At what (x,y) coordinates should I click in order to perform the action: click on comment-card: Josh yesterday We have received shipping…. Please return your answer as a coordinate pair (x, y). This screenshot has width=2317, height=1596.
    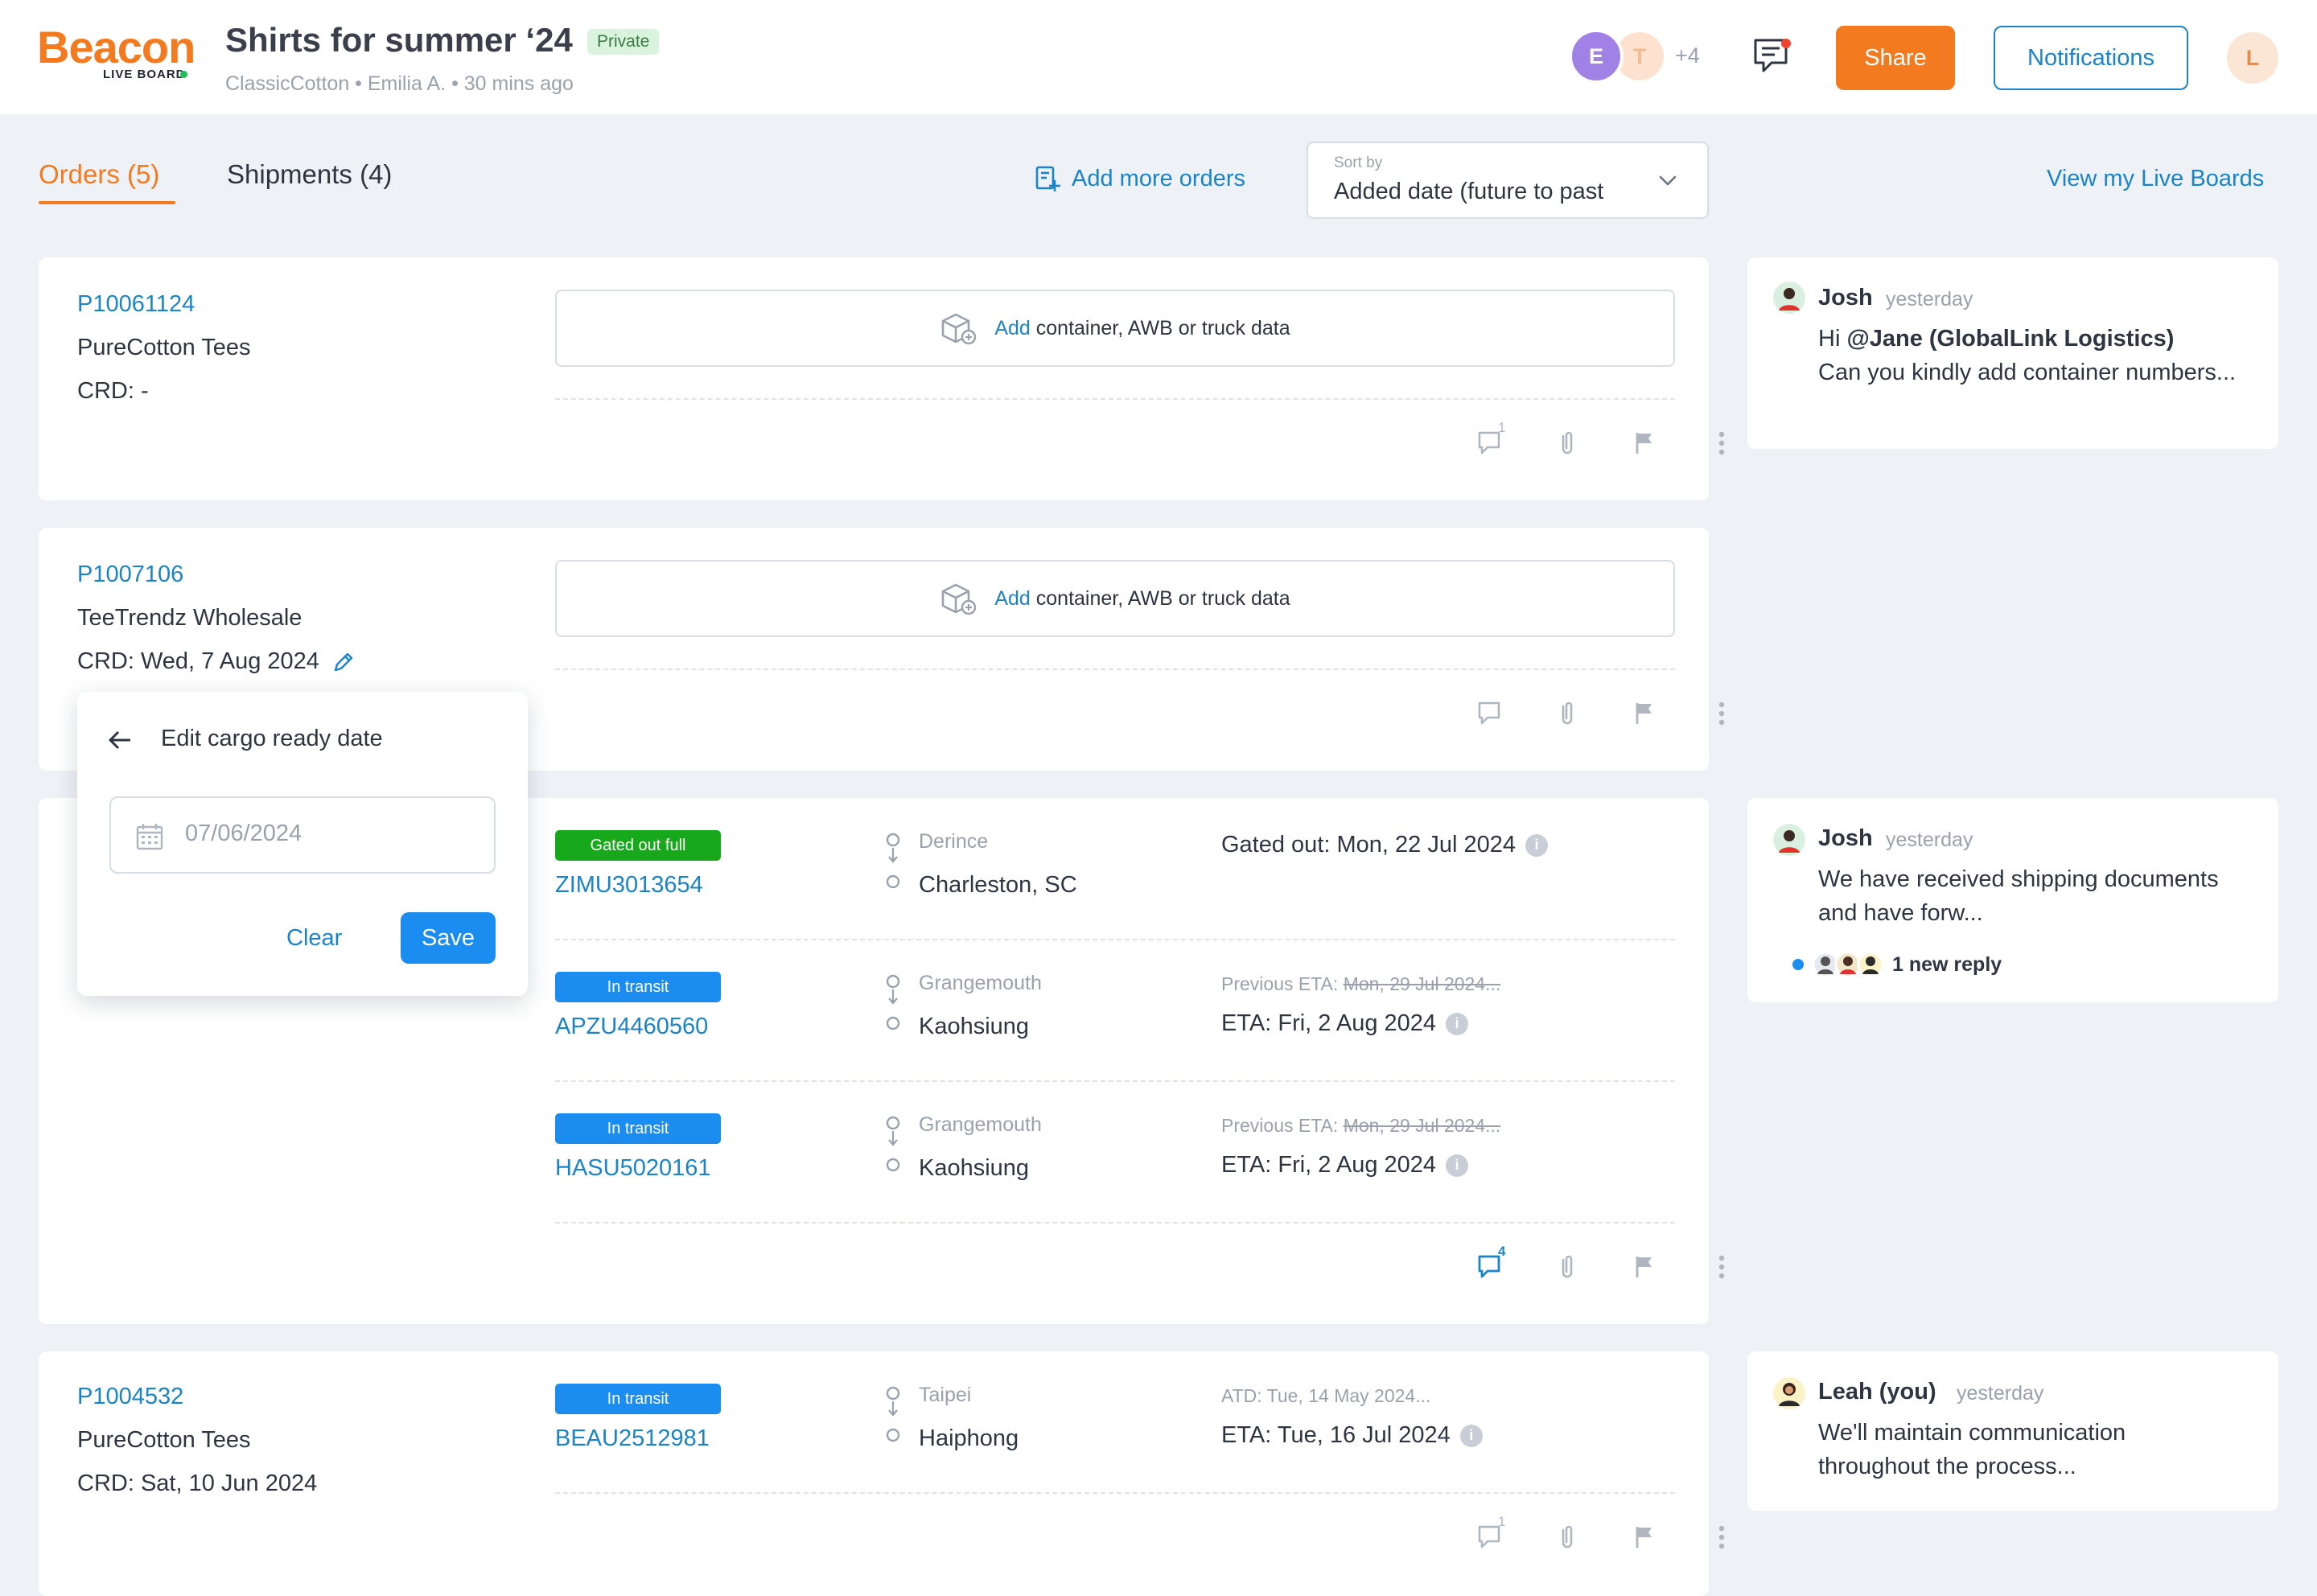
    Looking at the image, I should click on (2012, 900).